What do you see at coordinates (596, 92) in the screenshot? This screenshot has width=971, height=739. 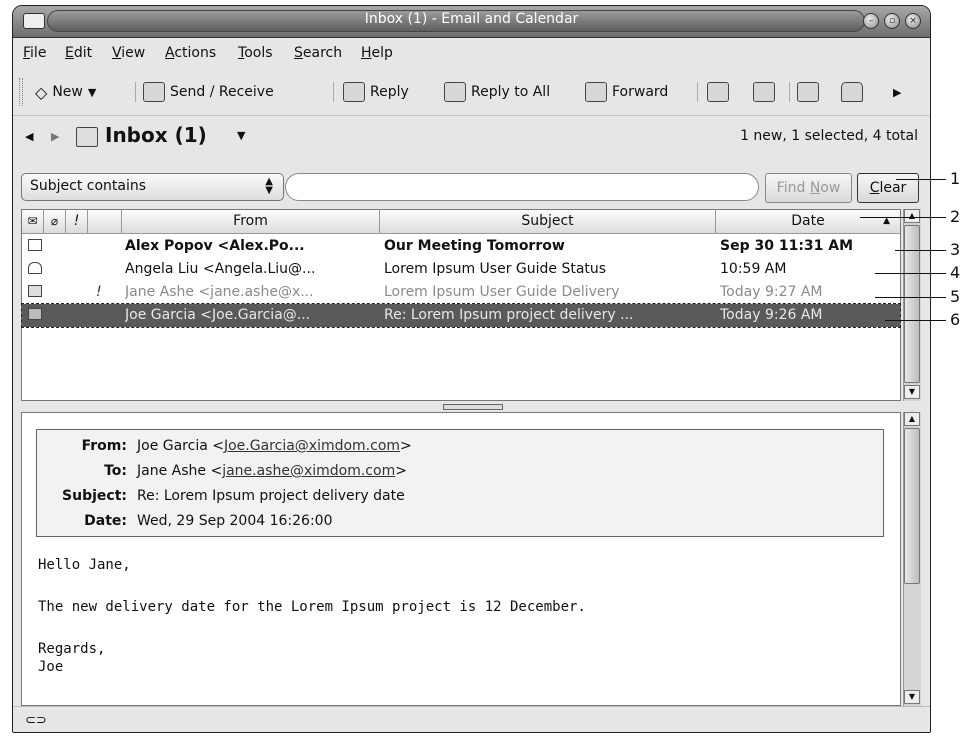 I see `forward-icon` at bounding box center [596, 92].